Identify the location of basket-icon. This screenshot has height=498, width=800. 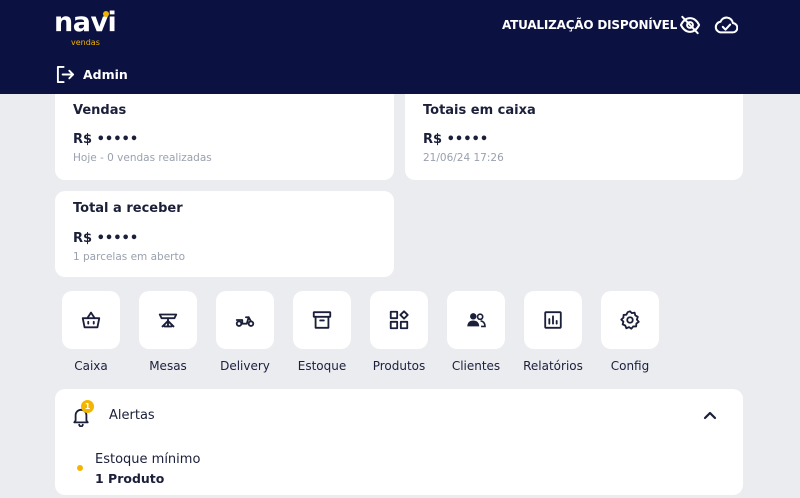
(91, 320).